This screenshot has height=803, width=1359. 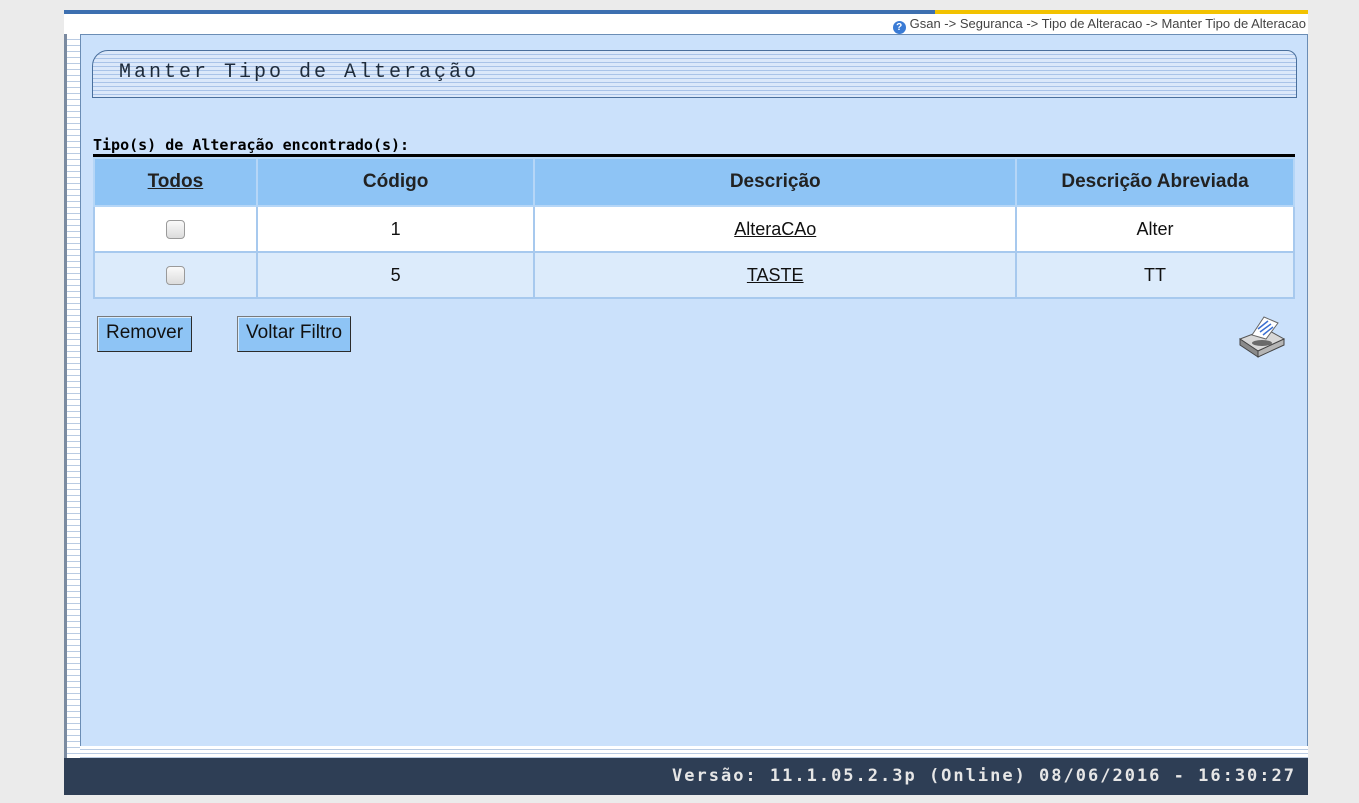 I want to click on descricao-link: AlteraCAo, so click(x=775, y=229).